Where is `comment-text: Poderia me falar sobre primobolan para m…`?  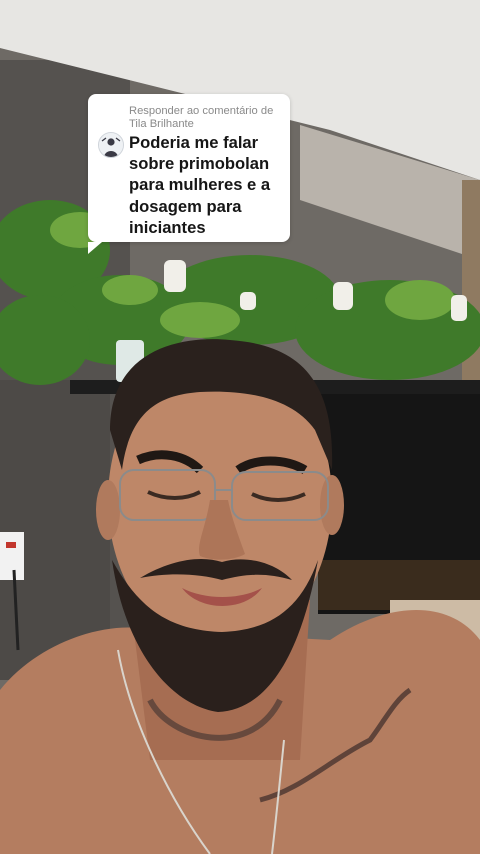 comment-text: Poderia me falar sobre primobolan para m… is located at coordinates (200, 185).